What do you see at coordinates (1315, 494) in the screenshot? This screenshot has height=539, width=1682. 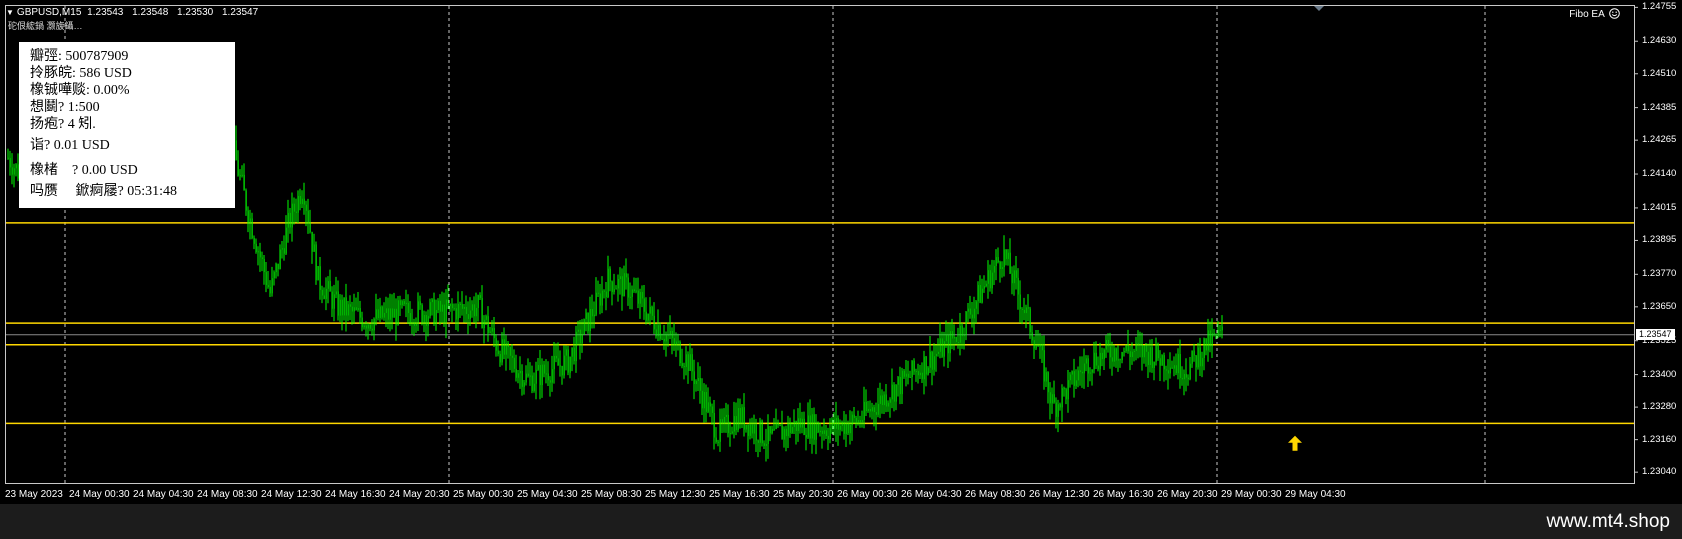 I see `x-tick-label: 29 May 04:30` at bounding box center [1315, 494].